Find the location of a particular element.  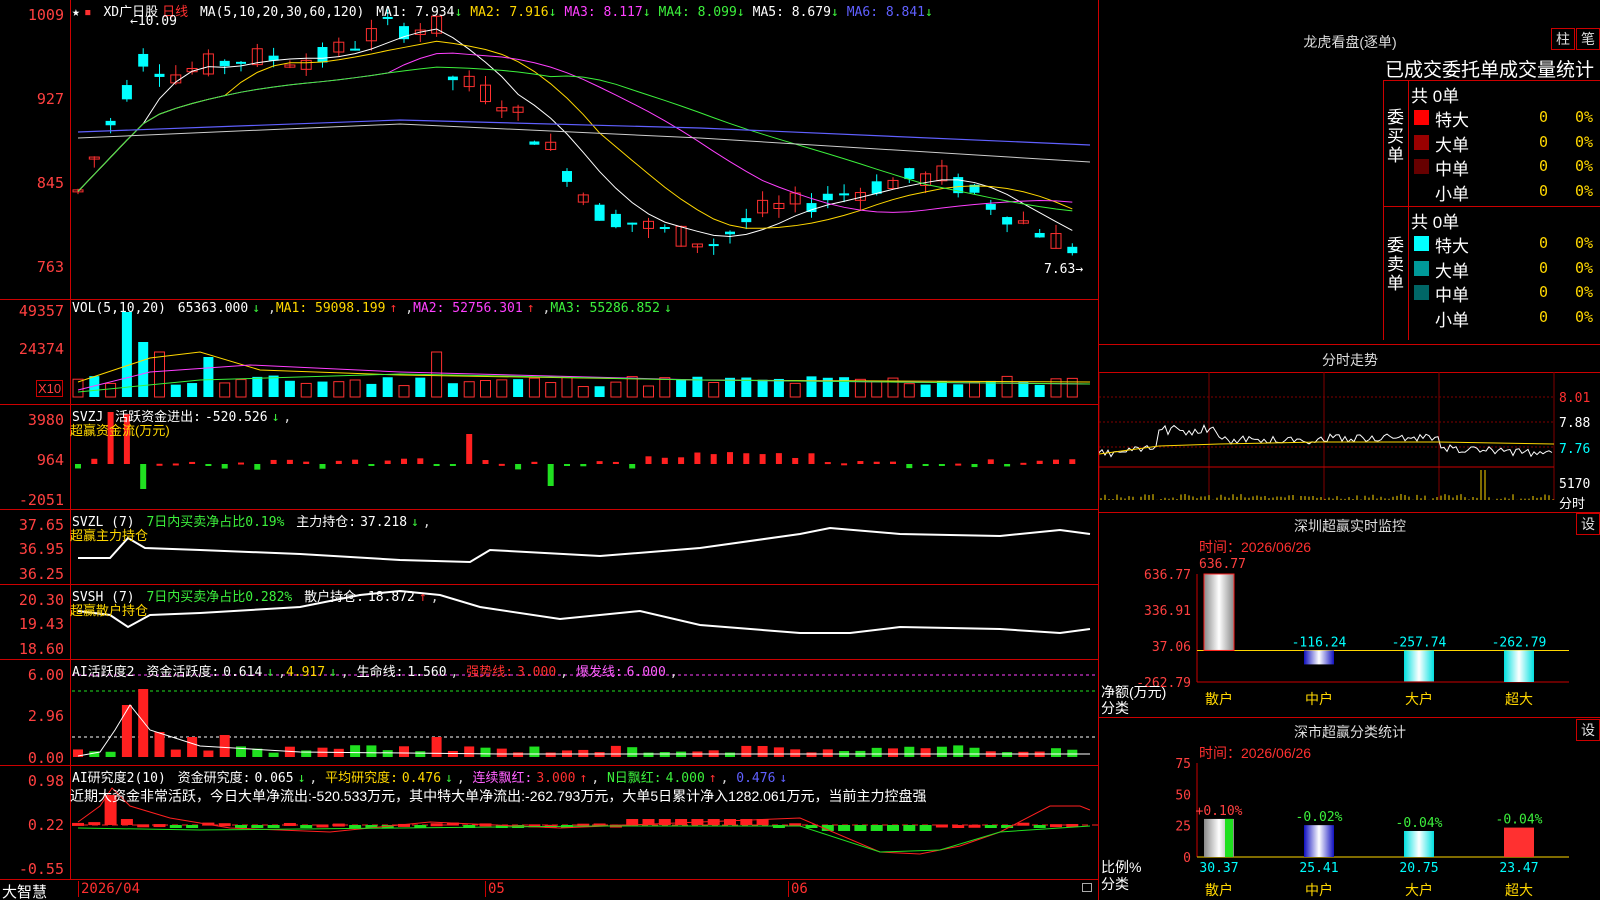

intraday-vol-unit: 分时 is located at coordinates (1572, 503).